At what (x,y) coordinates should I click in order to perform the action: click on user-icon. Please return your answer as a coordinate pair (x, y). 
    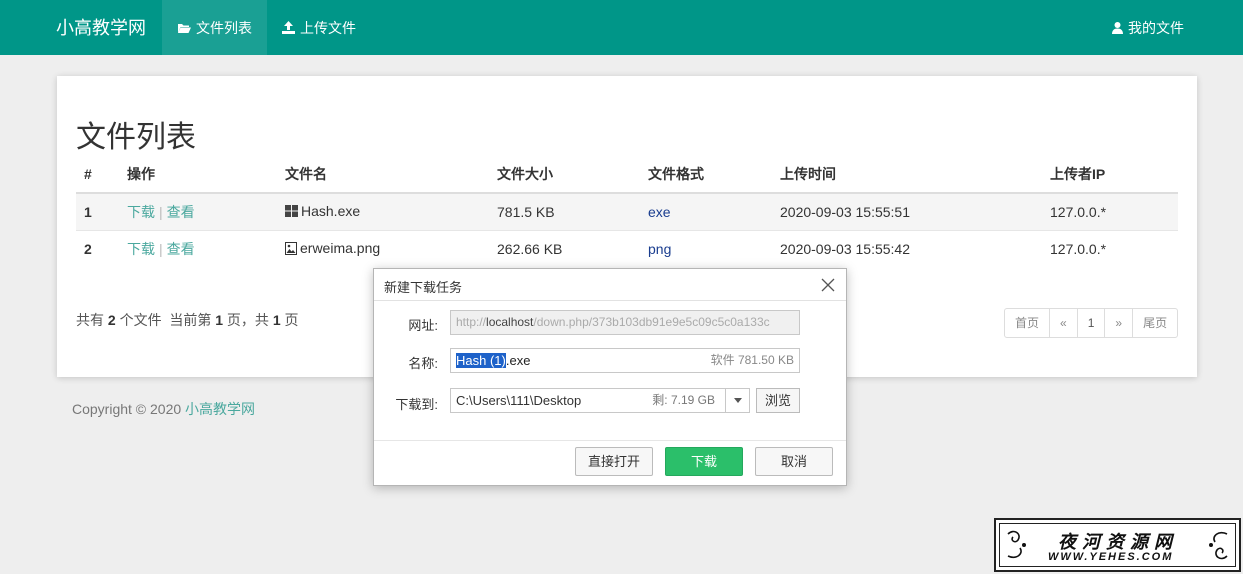
    Looking at the image, I should click on (1117, 27).